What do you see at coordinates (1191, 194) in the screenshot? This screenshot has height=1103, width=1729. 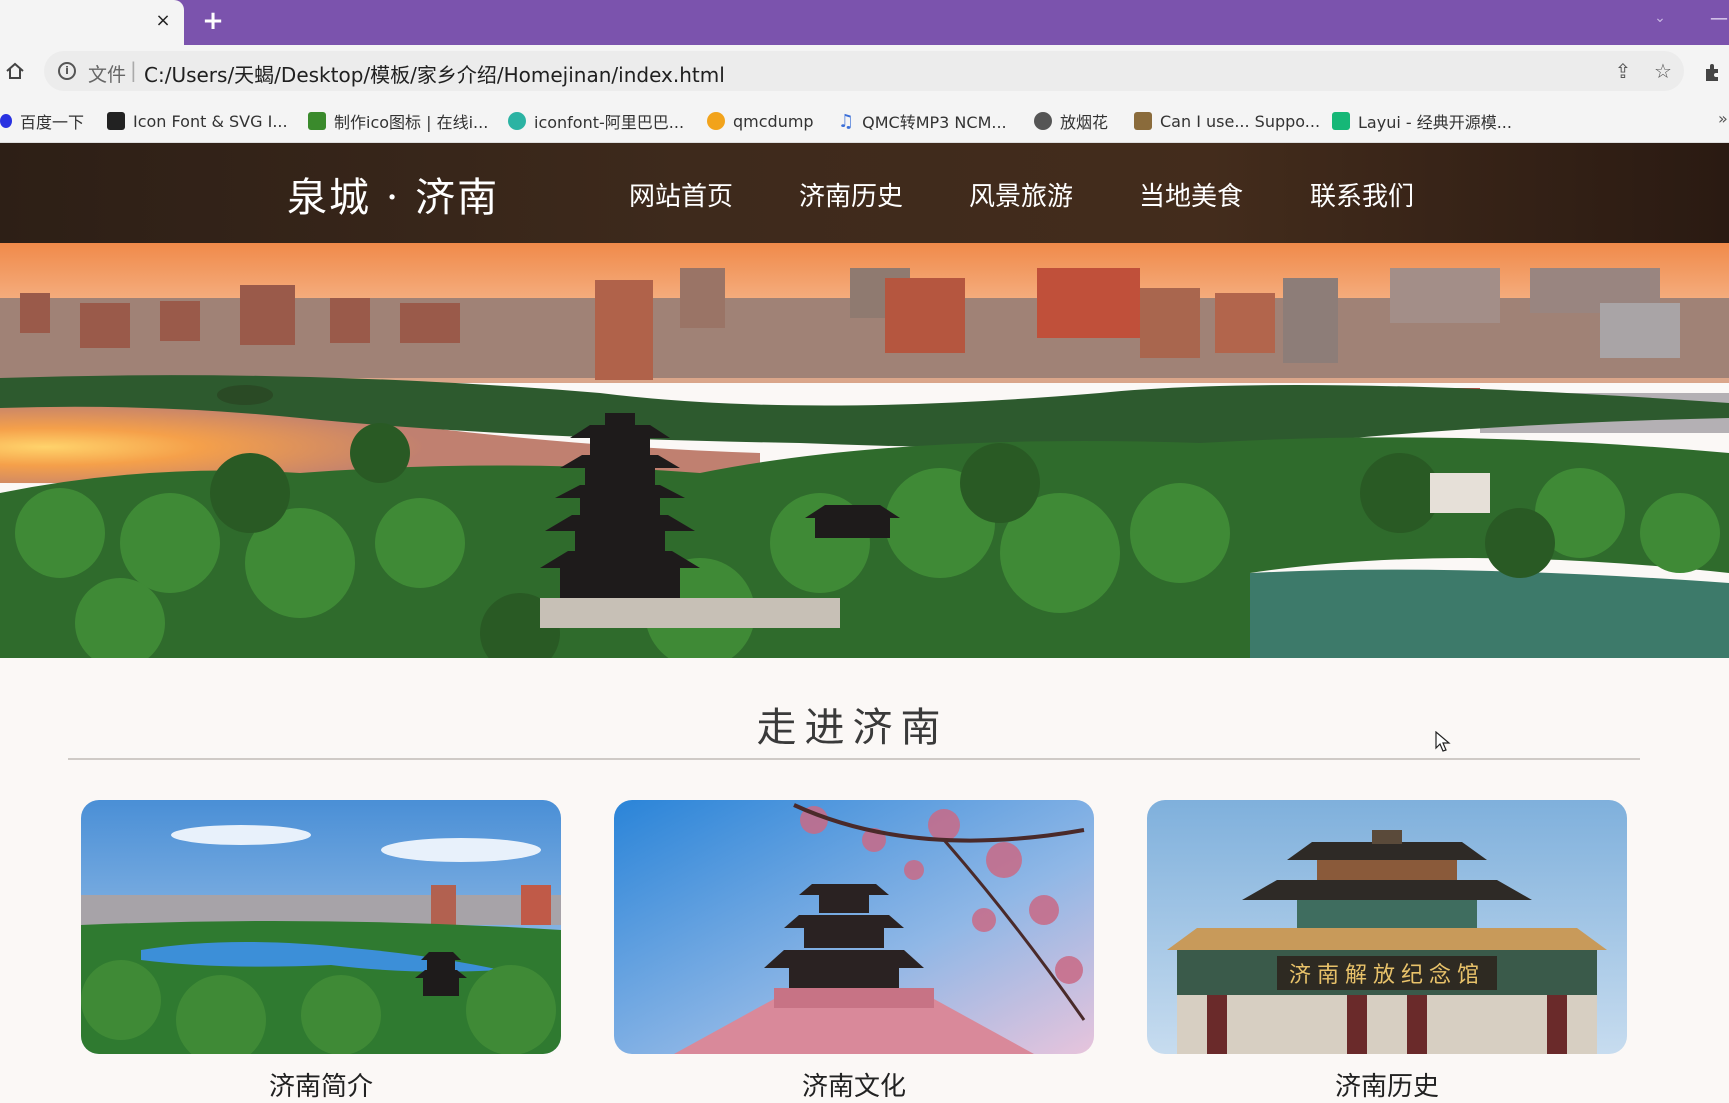 I see `nav-food: 当地美食` at bounding box center [1191, 194].